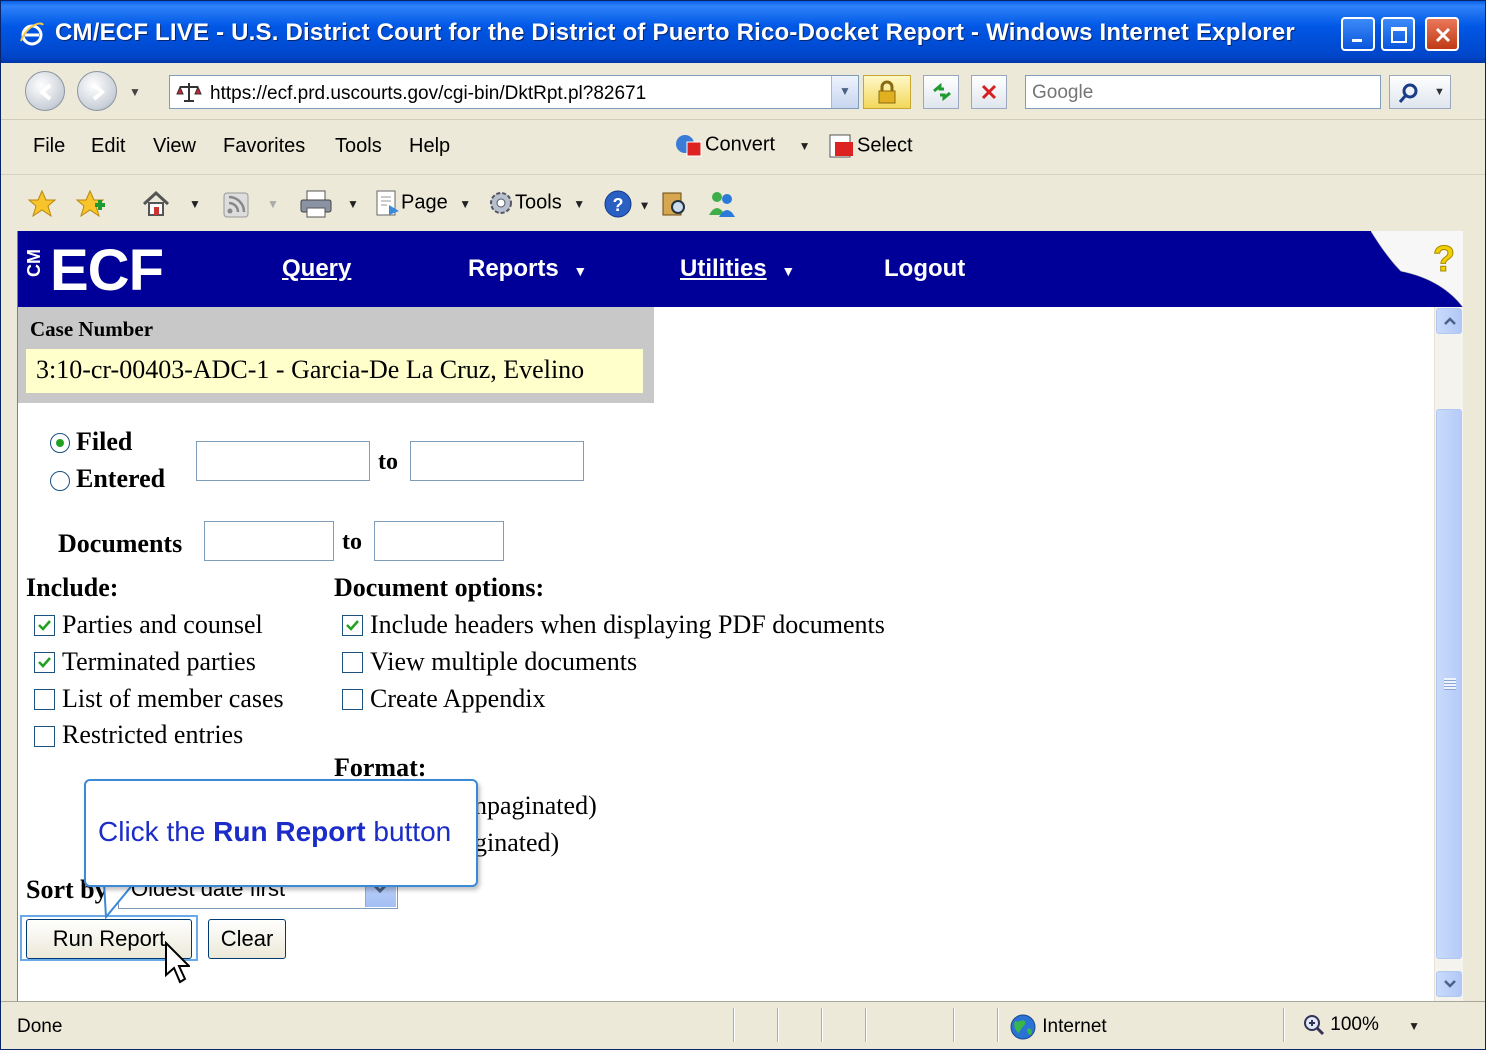 This screenshot has width=1486, height=1050. I want to click on restricted-entries-label: Restricted entries, so click(153, 734).